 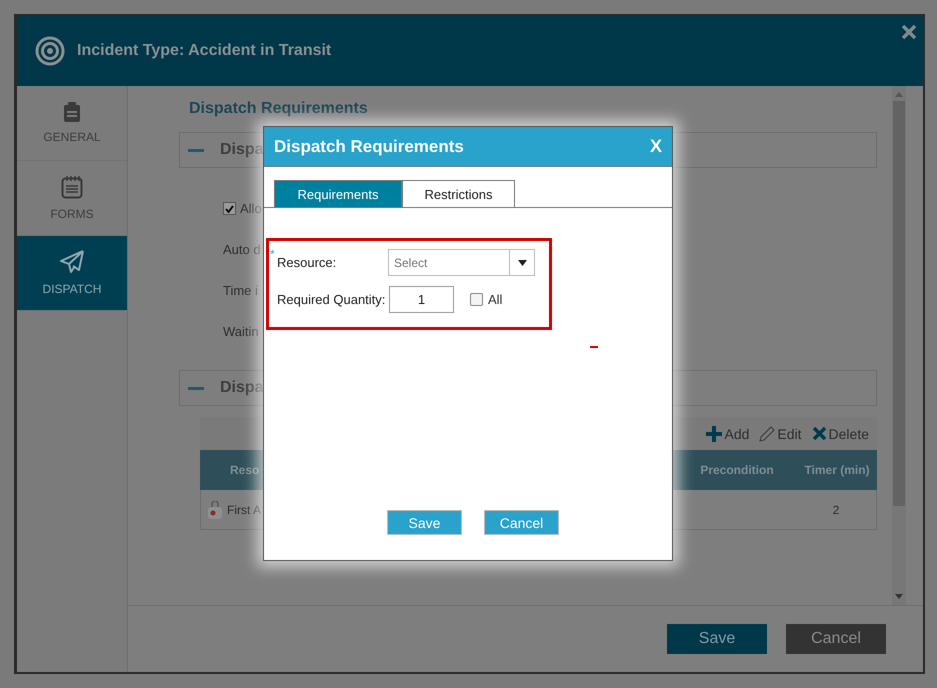 What do you see at coordinates (714, 434) in the screenshot?
I see `plus-icon` at bounding box center [714, 434].